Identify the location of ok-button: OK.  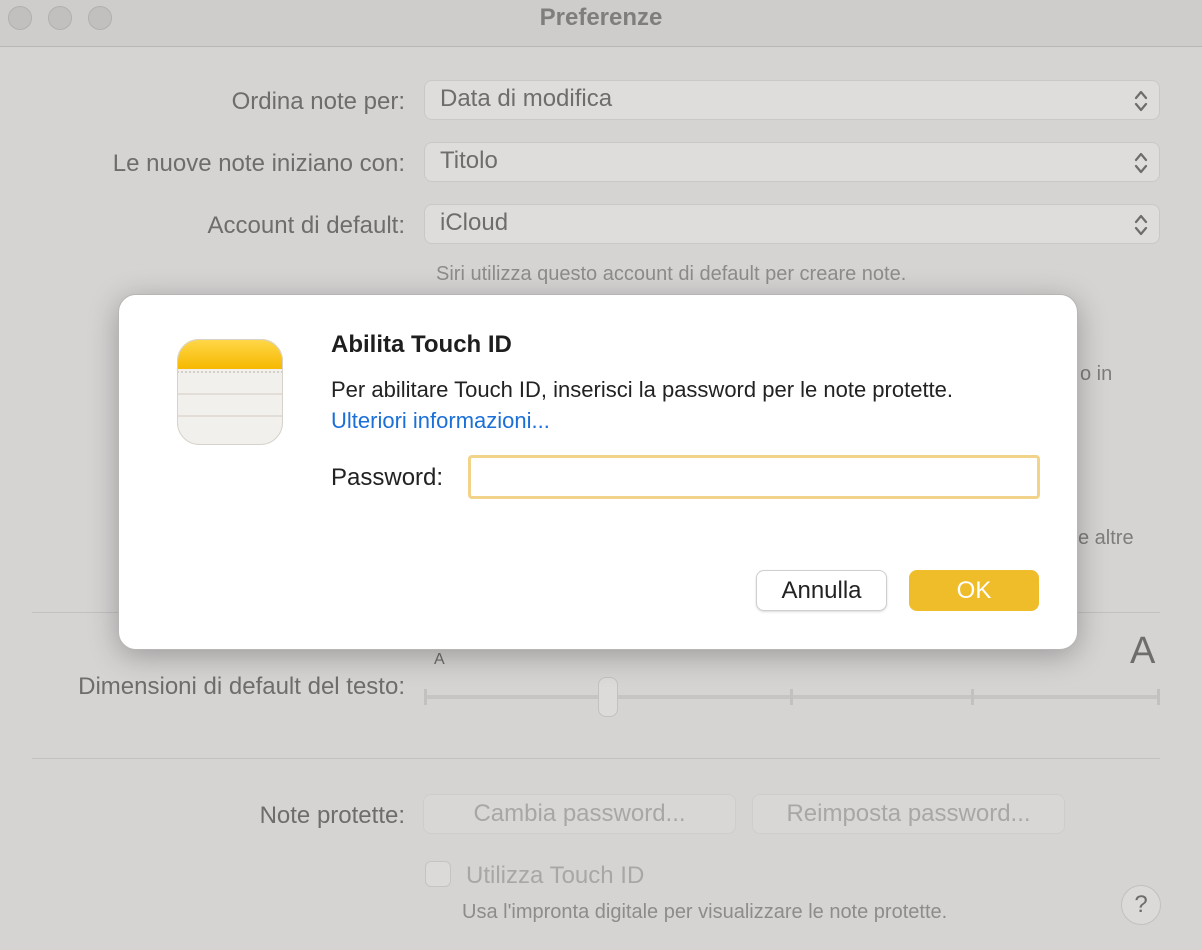
(974, 590).